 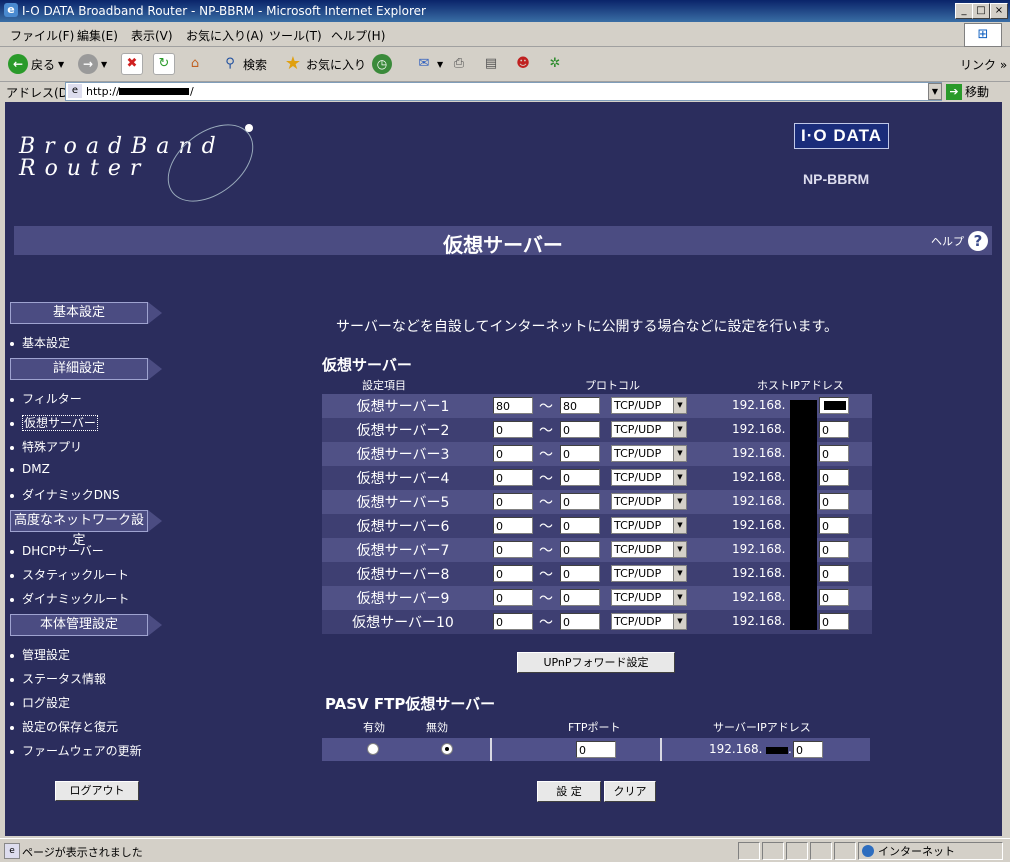 I want to click on back-button: ← 戻る ▼, so click(x=36, y=64).